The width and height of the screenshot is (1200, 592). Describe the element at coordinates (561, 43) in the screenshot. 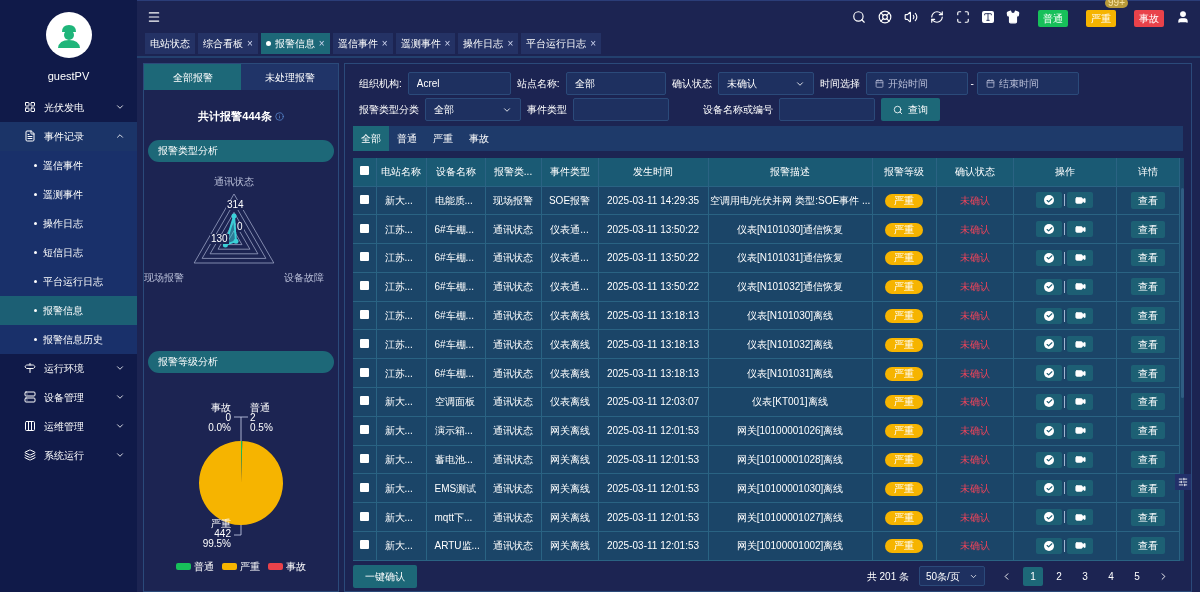

I see `page-tab: 平台运行日志 ×` at that location.